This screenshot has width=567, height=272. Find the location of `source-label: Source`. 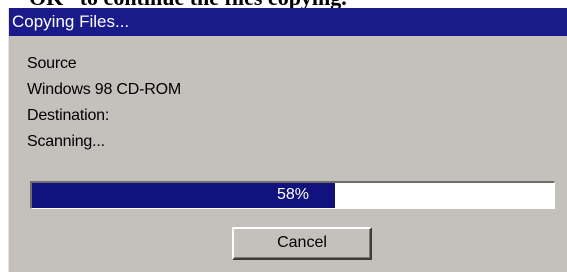

source-label: Source is located at coordinates (52, 63).